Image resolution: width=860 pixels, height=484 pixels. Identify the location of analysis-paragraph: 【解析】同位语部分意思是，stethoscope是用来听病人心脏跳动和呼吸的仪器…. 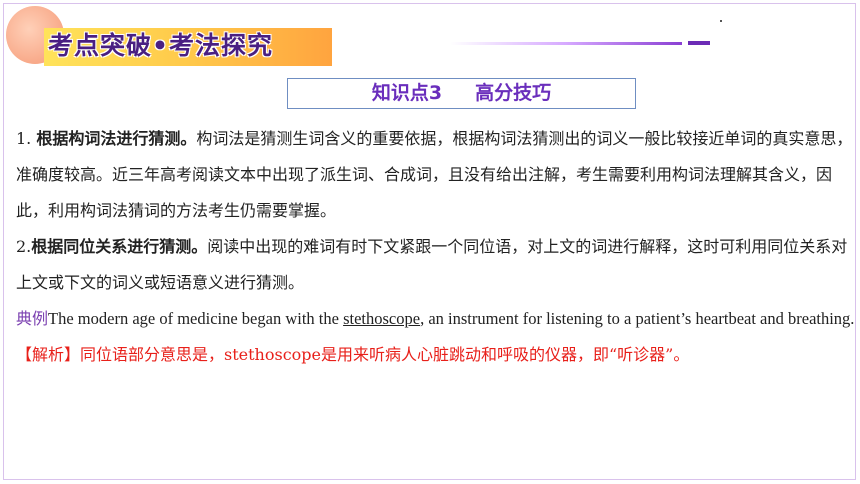
(353, 354).